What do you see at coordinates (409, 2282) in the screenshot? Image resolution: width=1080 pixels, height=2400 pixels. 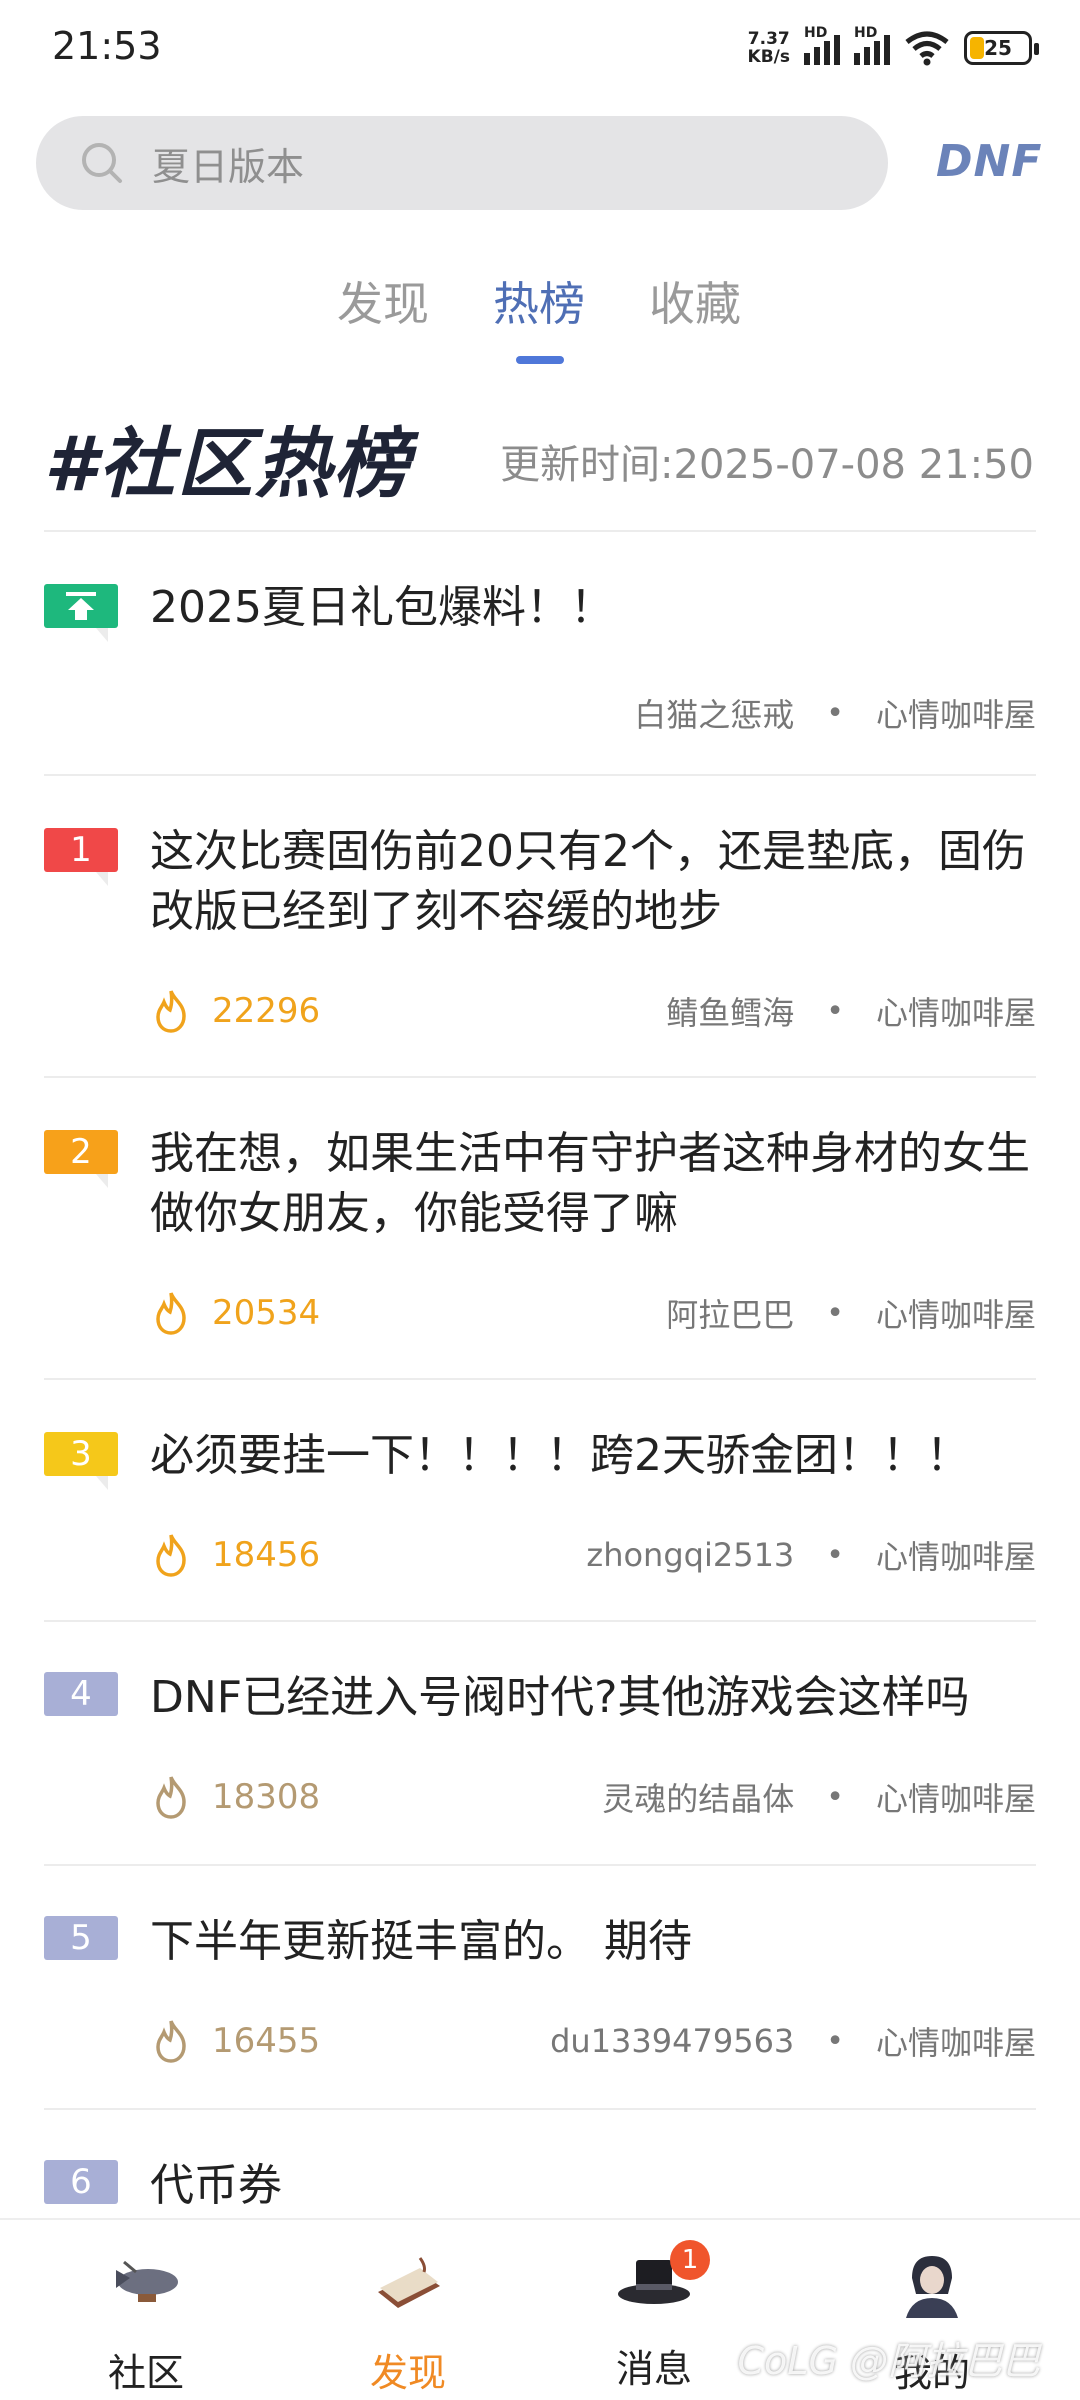 I see `book-icon` at bounding box center [409, 2282].